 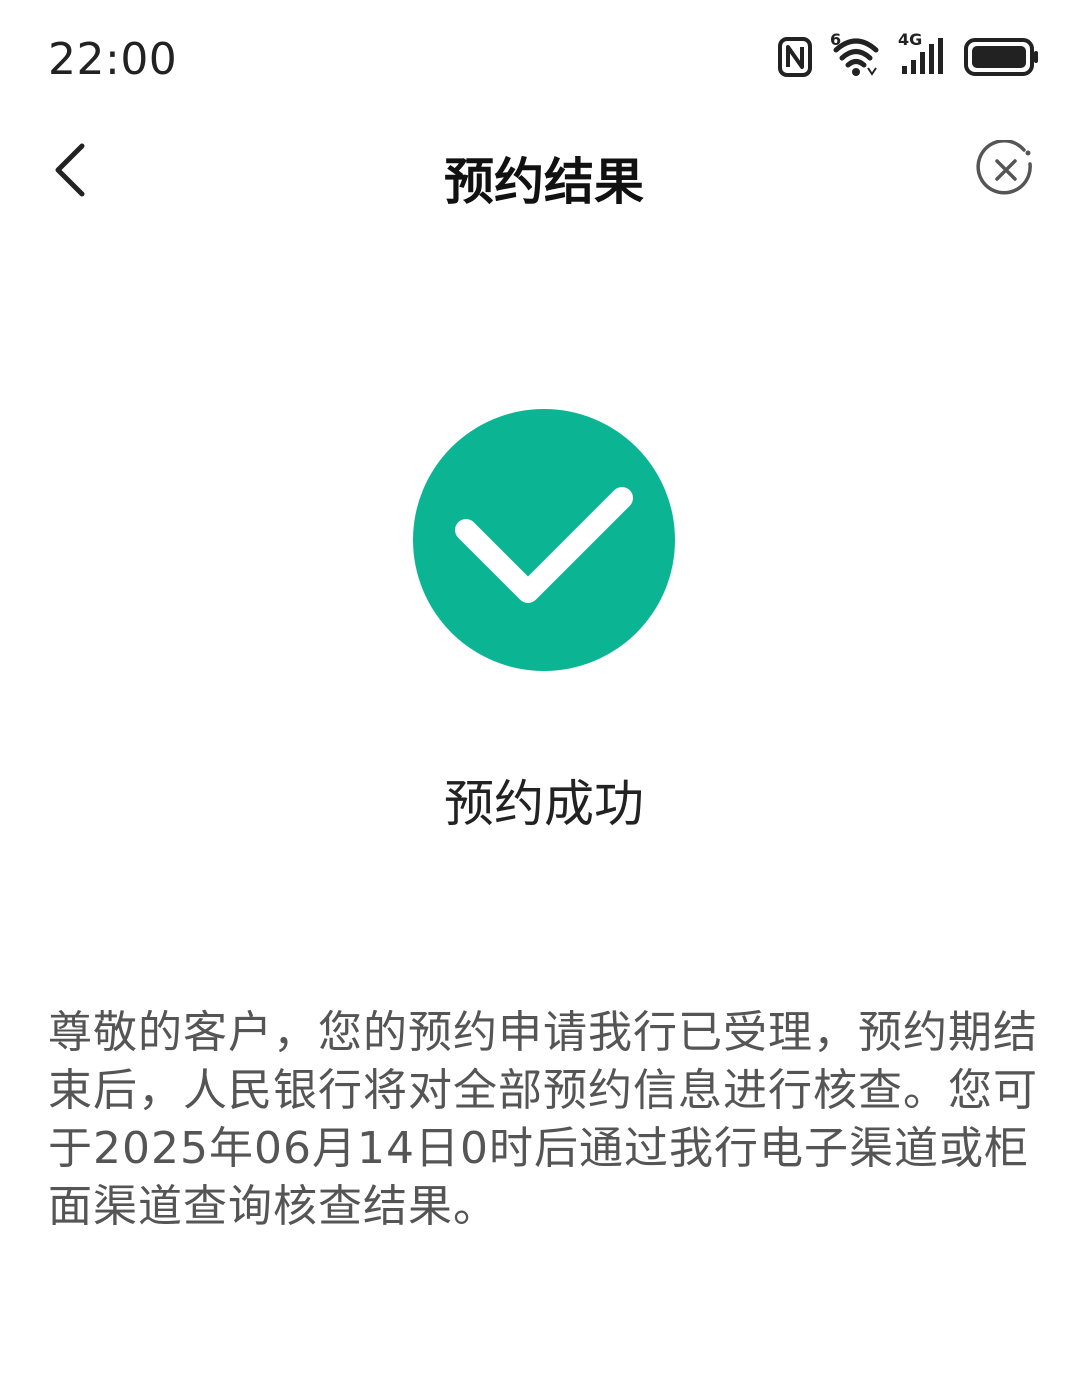 I want to click on battery-icon, so click(x=1002, y=57).